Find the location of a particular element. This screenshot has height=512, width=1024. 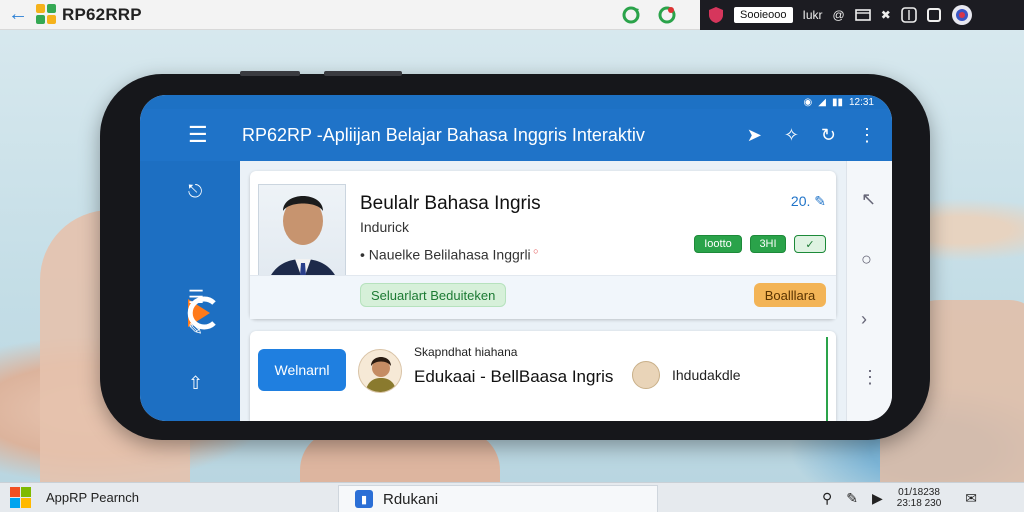

shield-icon is located at coordinates (716, 15).